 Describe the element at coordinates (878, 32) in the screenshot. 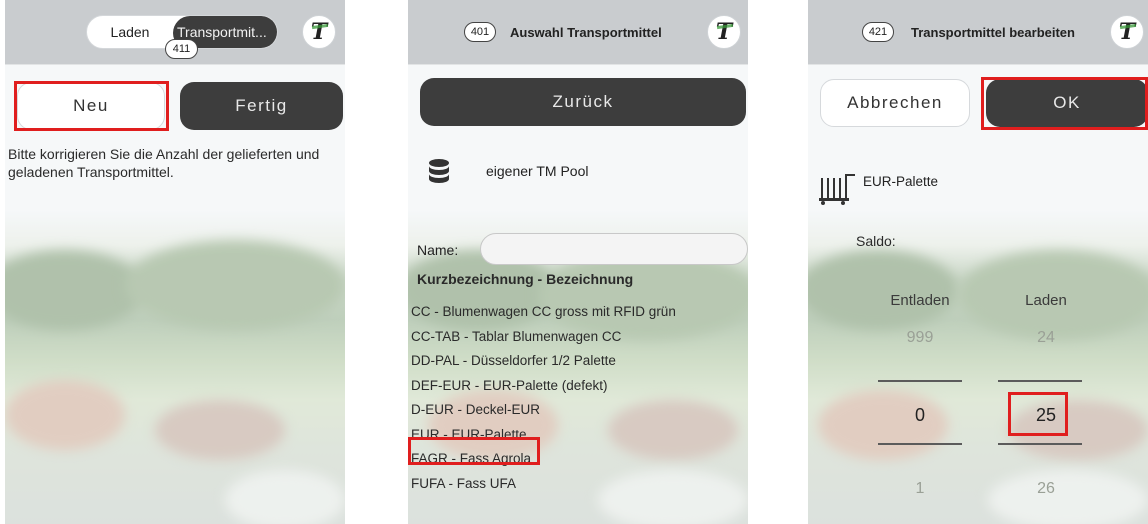

I see `screen-number-badge: 421` at that location.